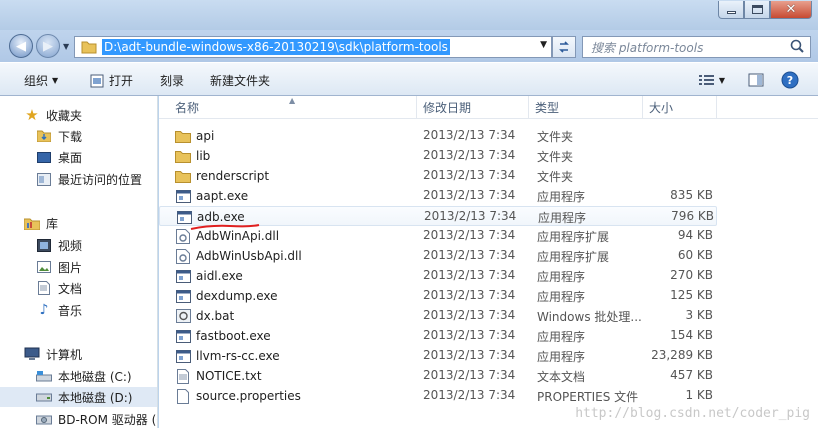  I want to click on sidebar-item-drive-g: BD-ROM 驱动器 (G, so click(97, 418).